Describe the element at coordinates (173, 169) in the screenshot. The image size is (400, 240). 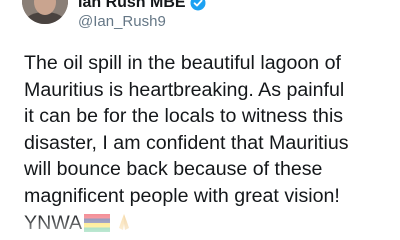
I see `tweet-text-line: will bounce back because of these` at that location.